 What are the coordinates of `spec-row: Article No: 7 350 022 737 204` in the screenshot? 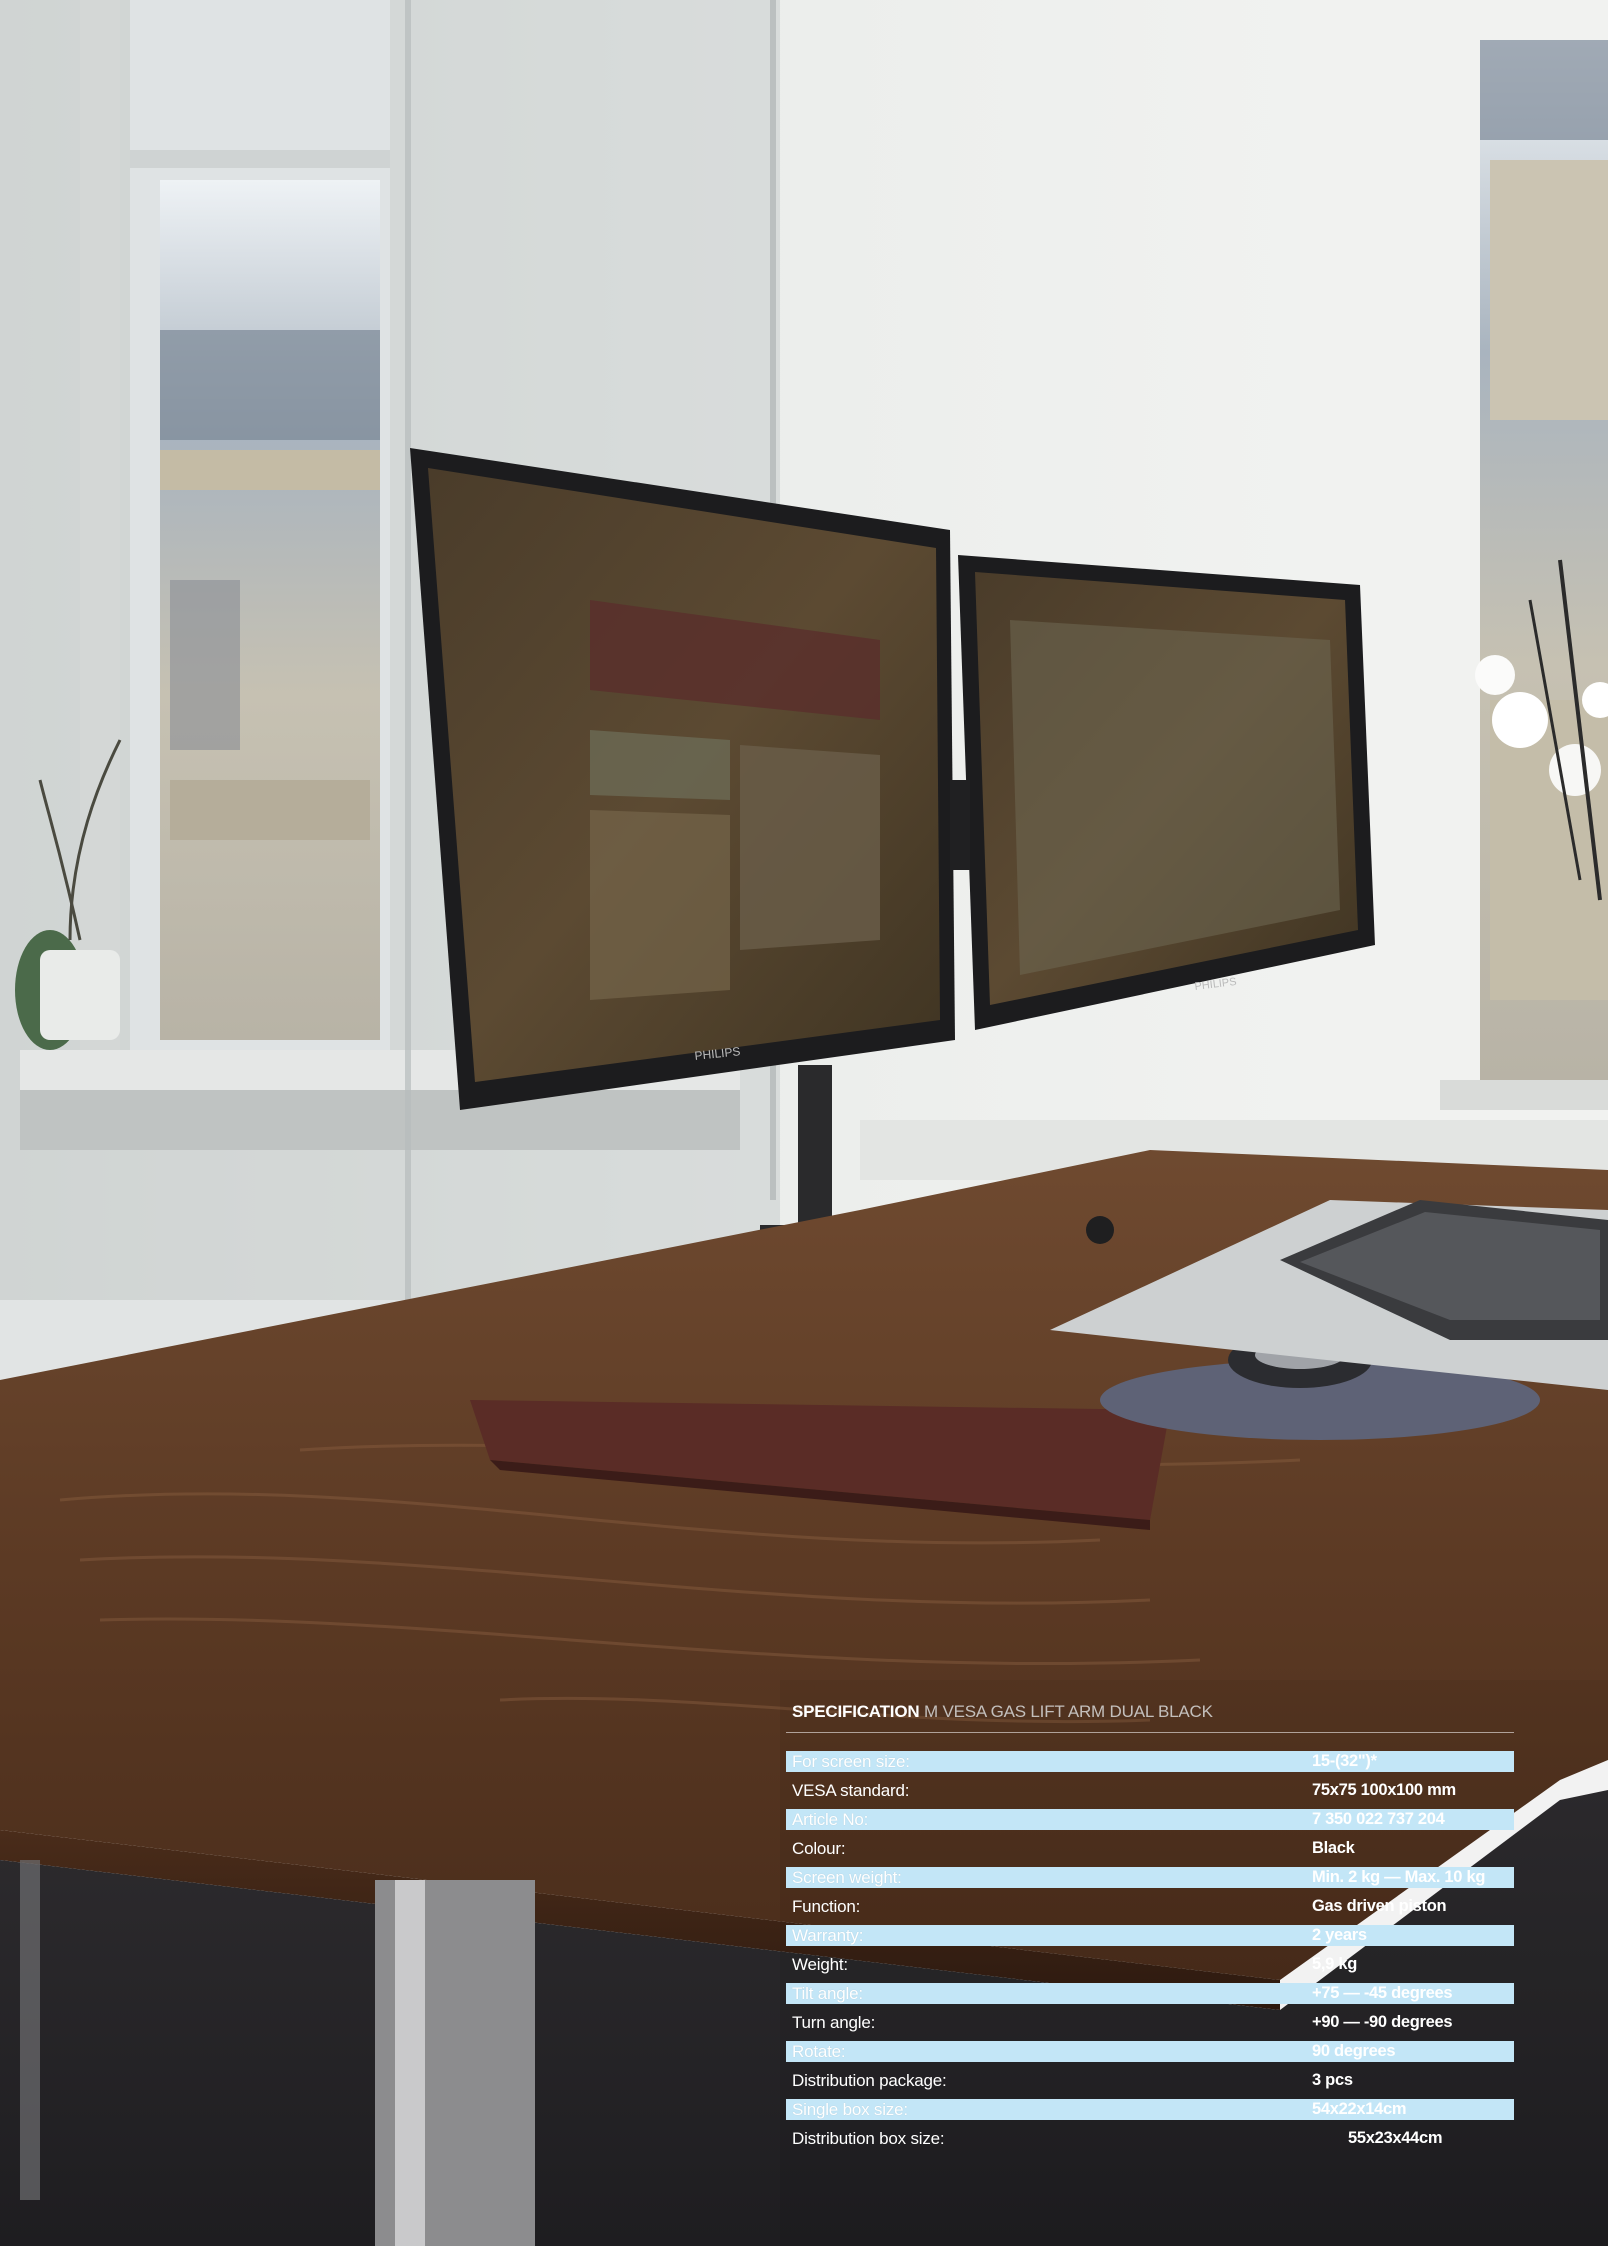 It's located at (1150, 1819).